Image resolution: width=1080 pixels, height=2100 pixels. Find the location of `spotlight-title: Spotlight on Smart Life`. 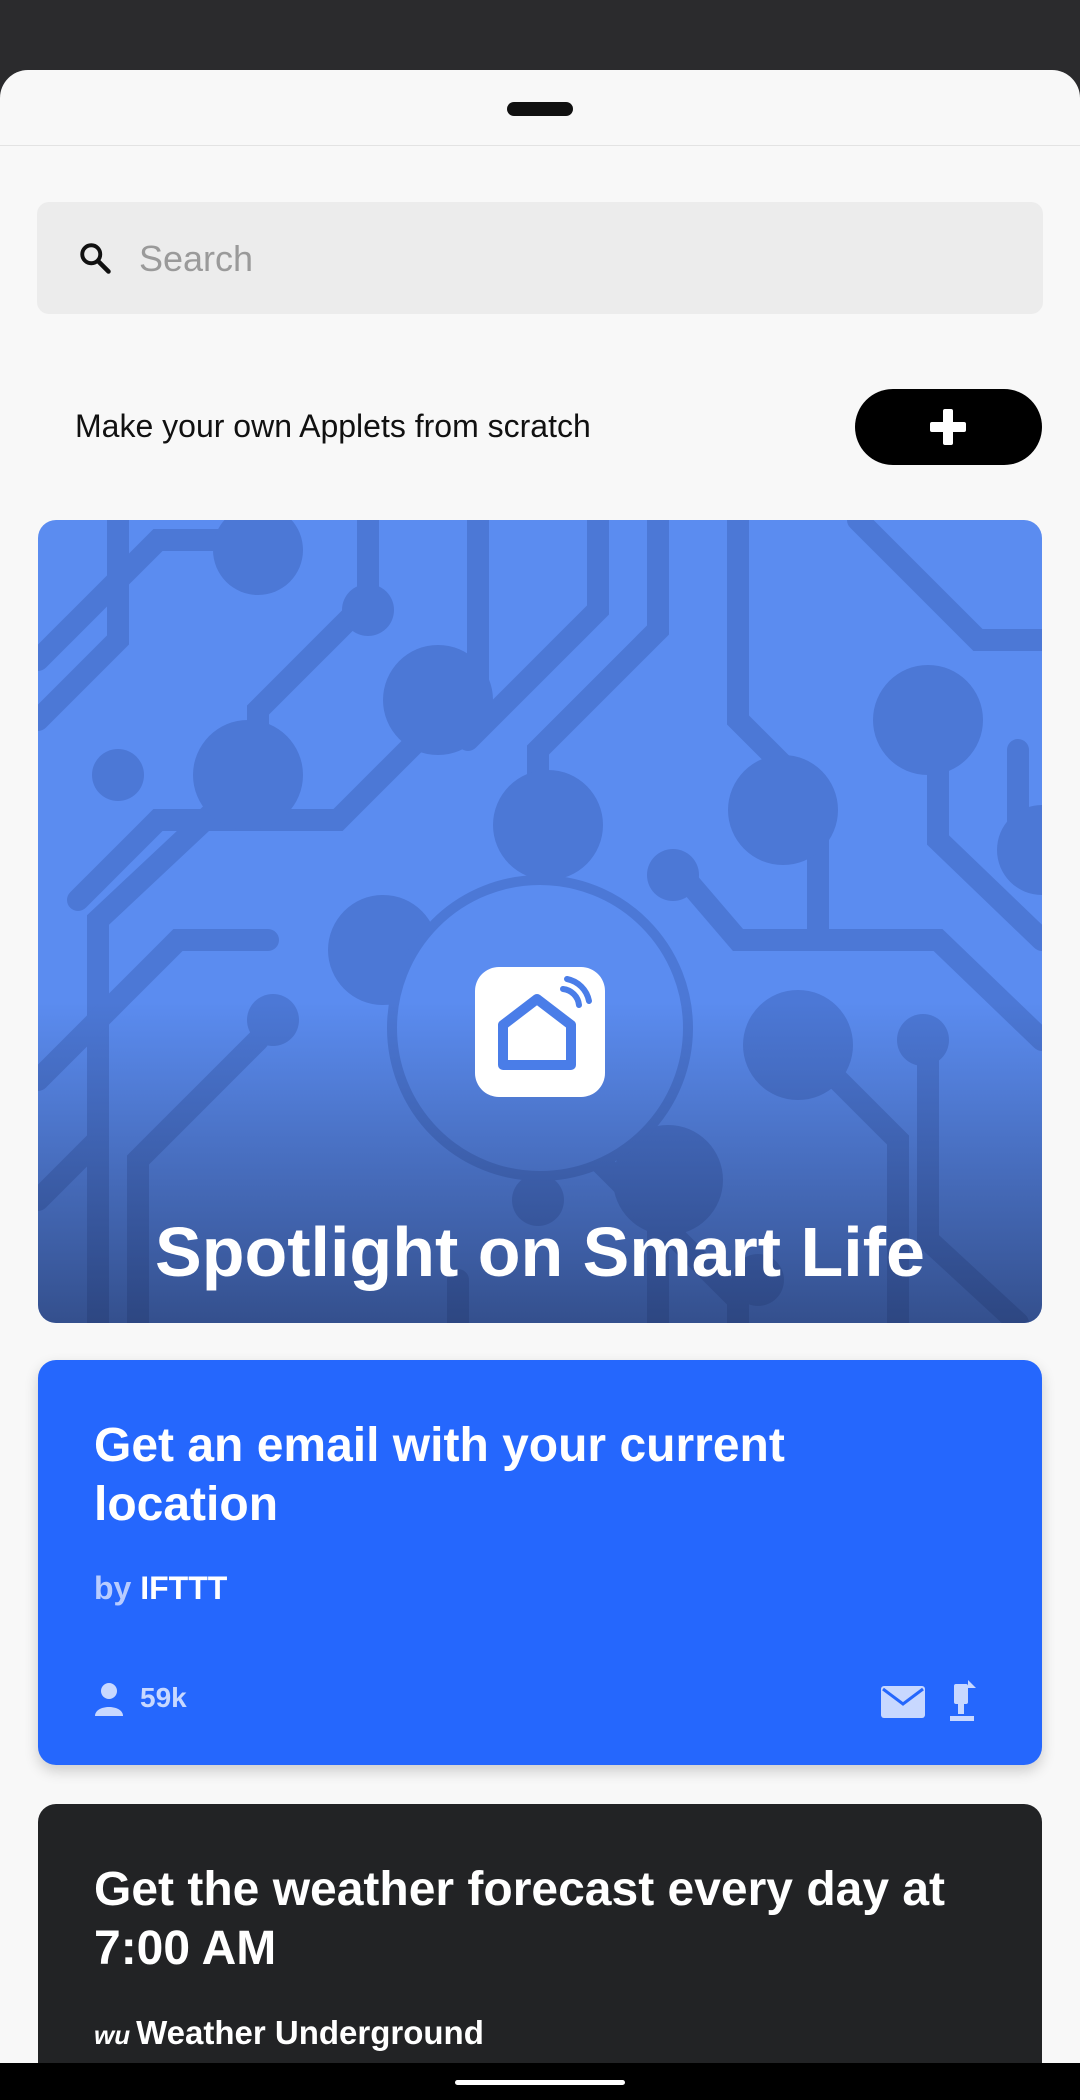

spotlight-title: Spotlight on Smart Life is located at coordinates (540, 1252).